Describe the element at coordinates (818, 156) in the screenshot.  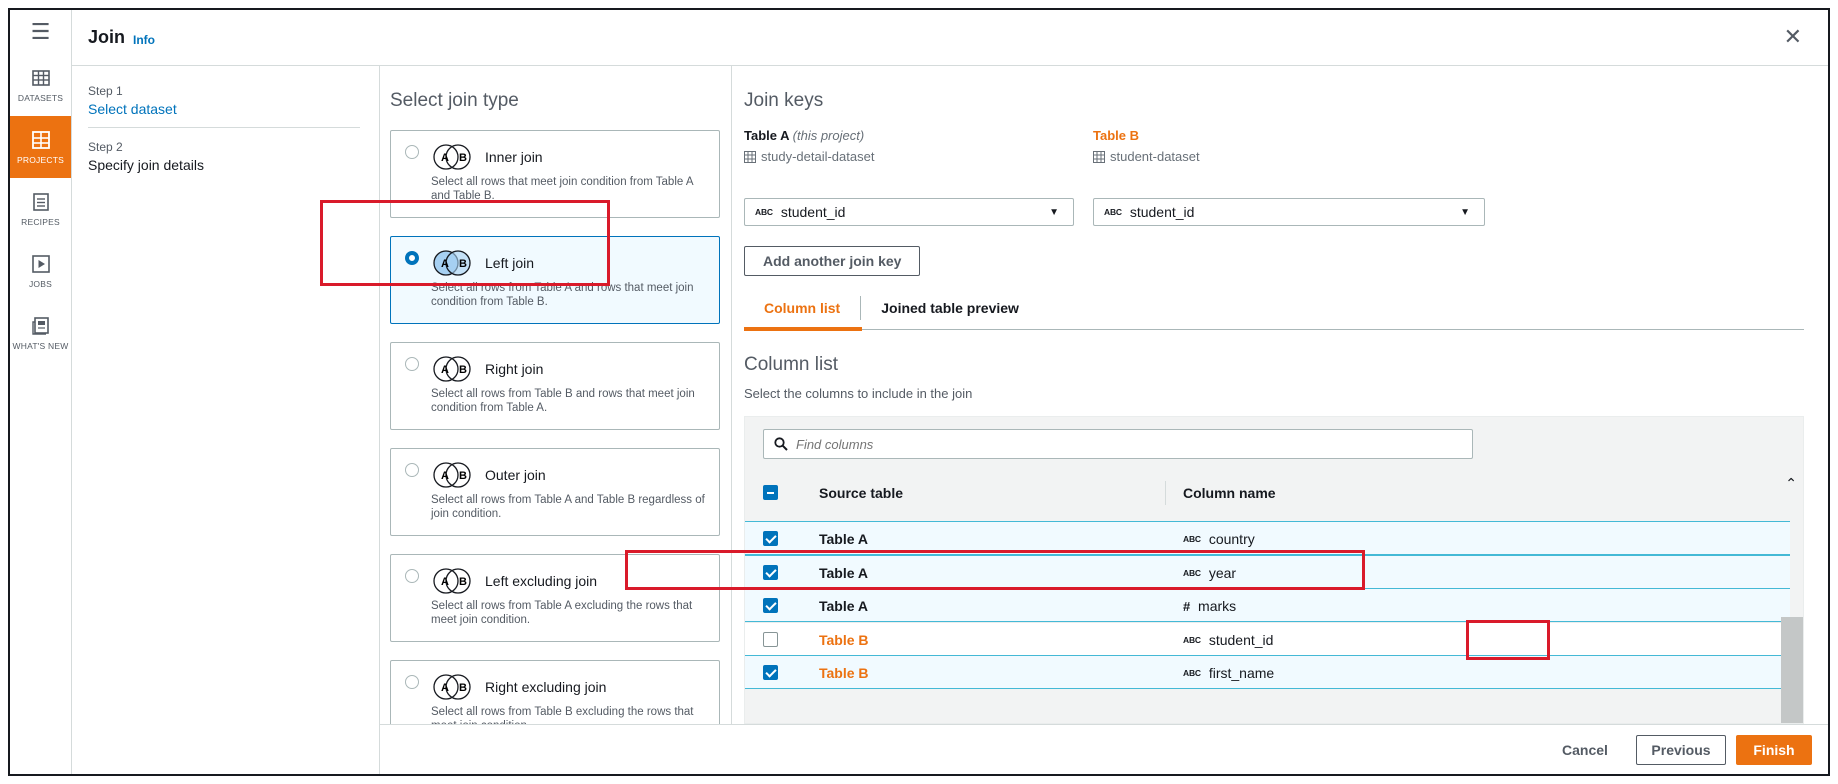
I see `table-a-dataset-name: study-detail-dataset` at that location.